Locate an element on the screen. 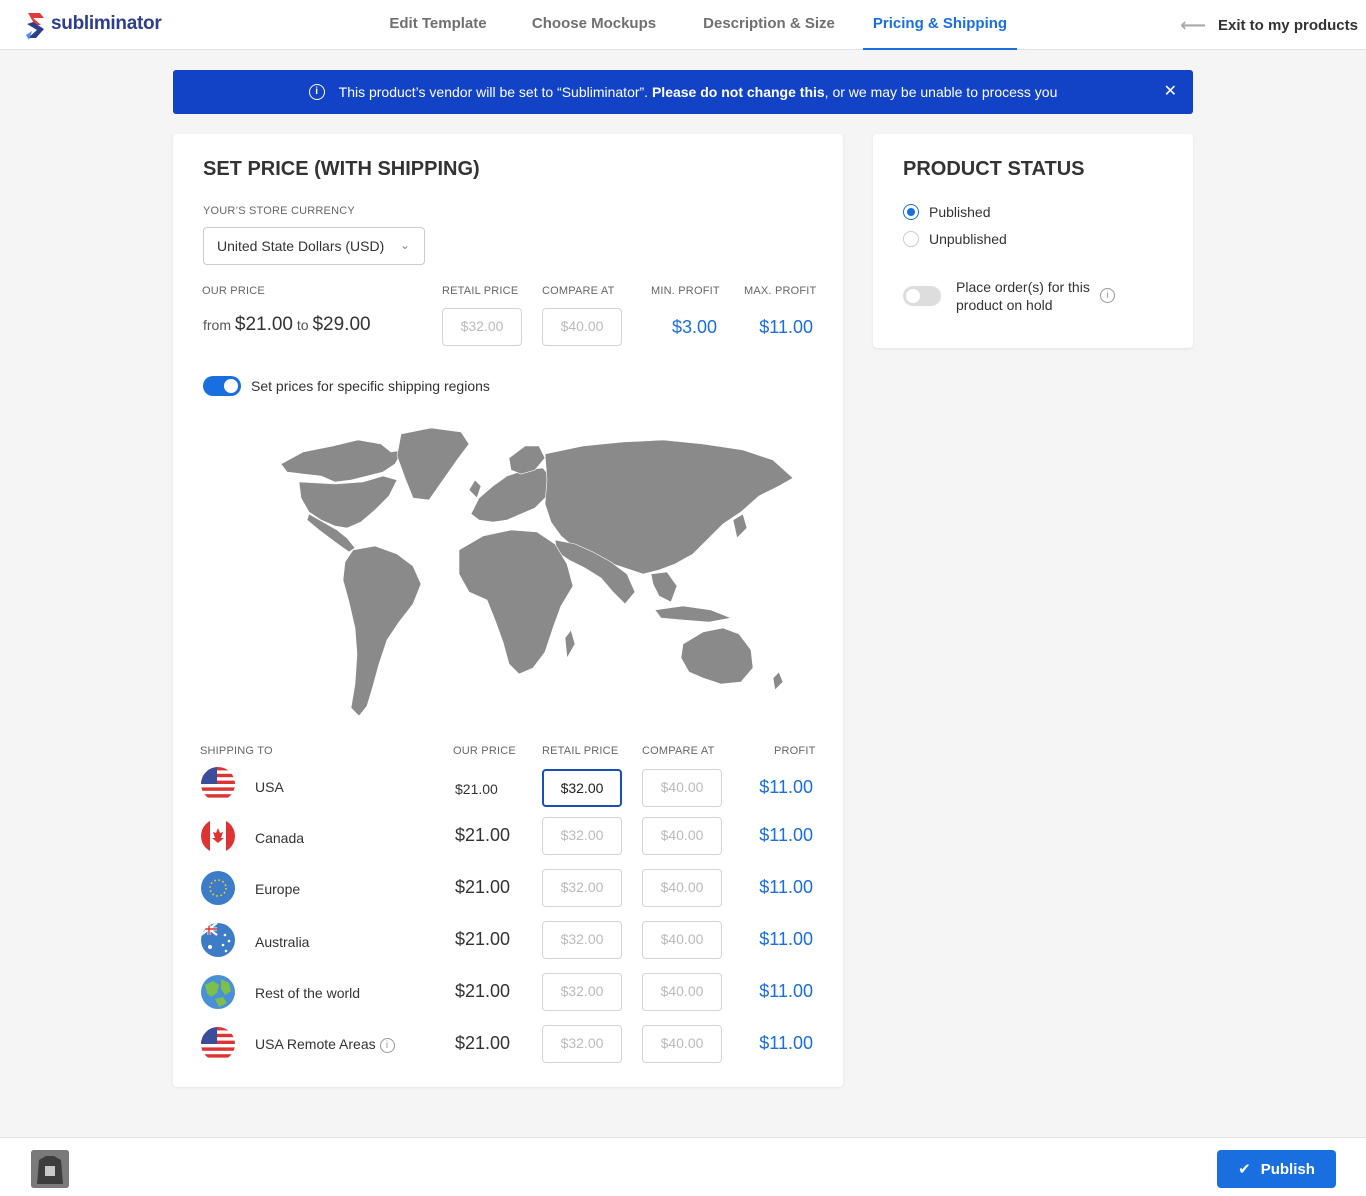 This screenshot has height=1196, width=1366. publish-button: ✔ Publish is located at coordinates (1276, 1169).